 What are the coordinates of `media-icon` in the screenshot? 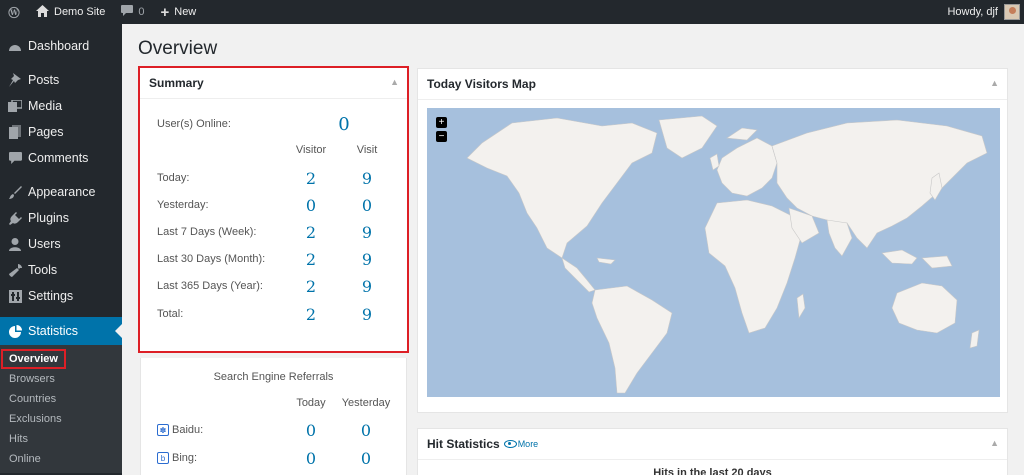 It's located at (15, 106).